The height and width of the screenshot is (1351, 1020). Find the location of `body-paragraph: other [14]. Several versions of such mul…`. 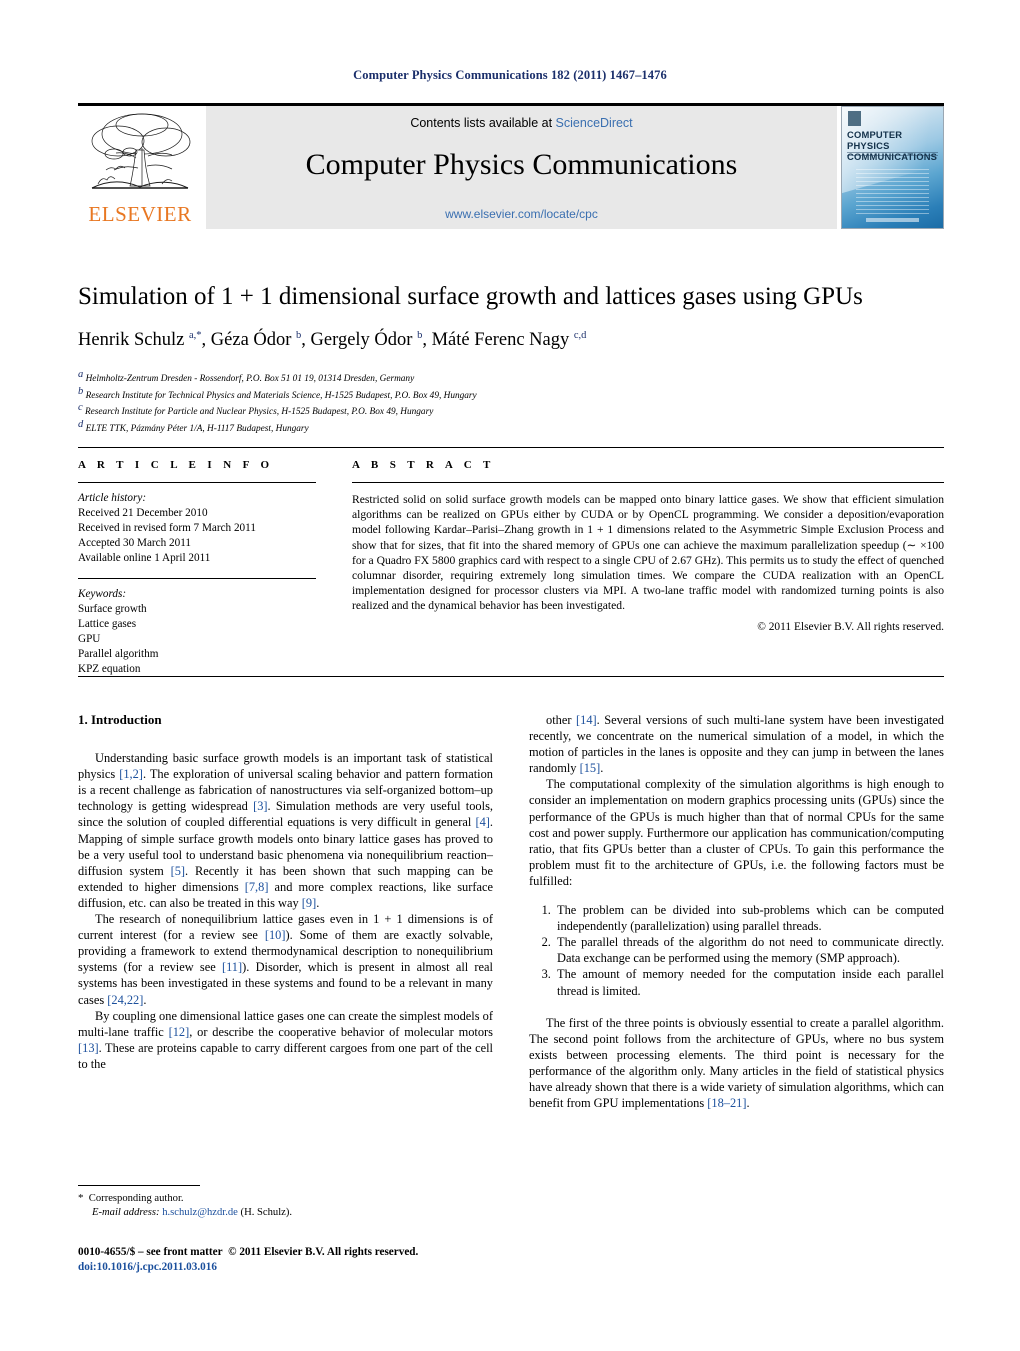

body-paragraph: other [14]. Several versions of such mul… is located at coordinates (736, 744).